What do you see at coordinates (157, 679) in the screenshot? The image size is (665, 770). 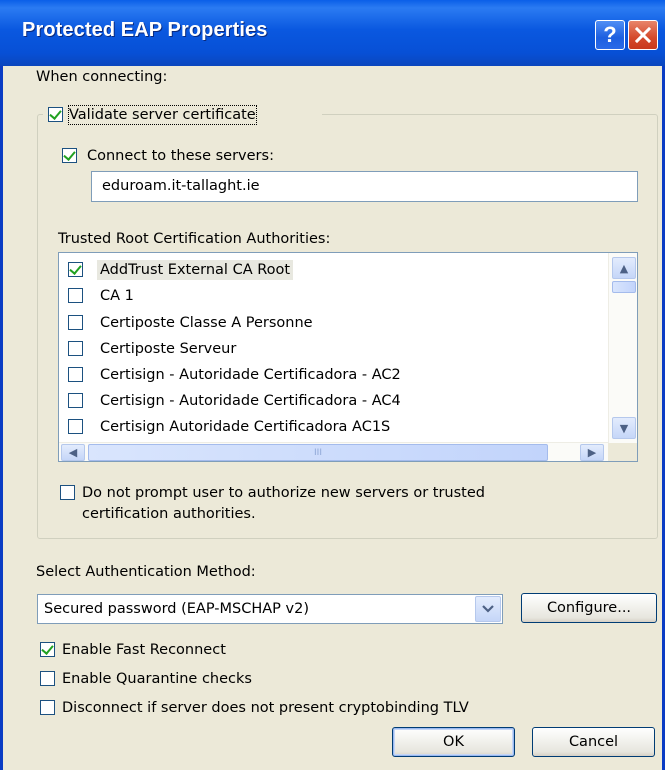 I see `quarantine-checks-label: Enable Quarantine checks` at bounding box center [157, 679].